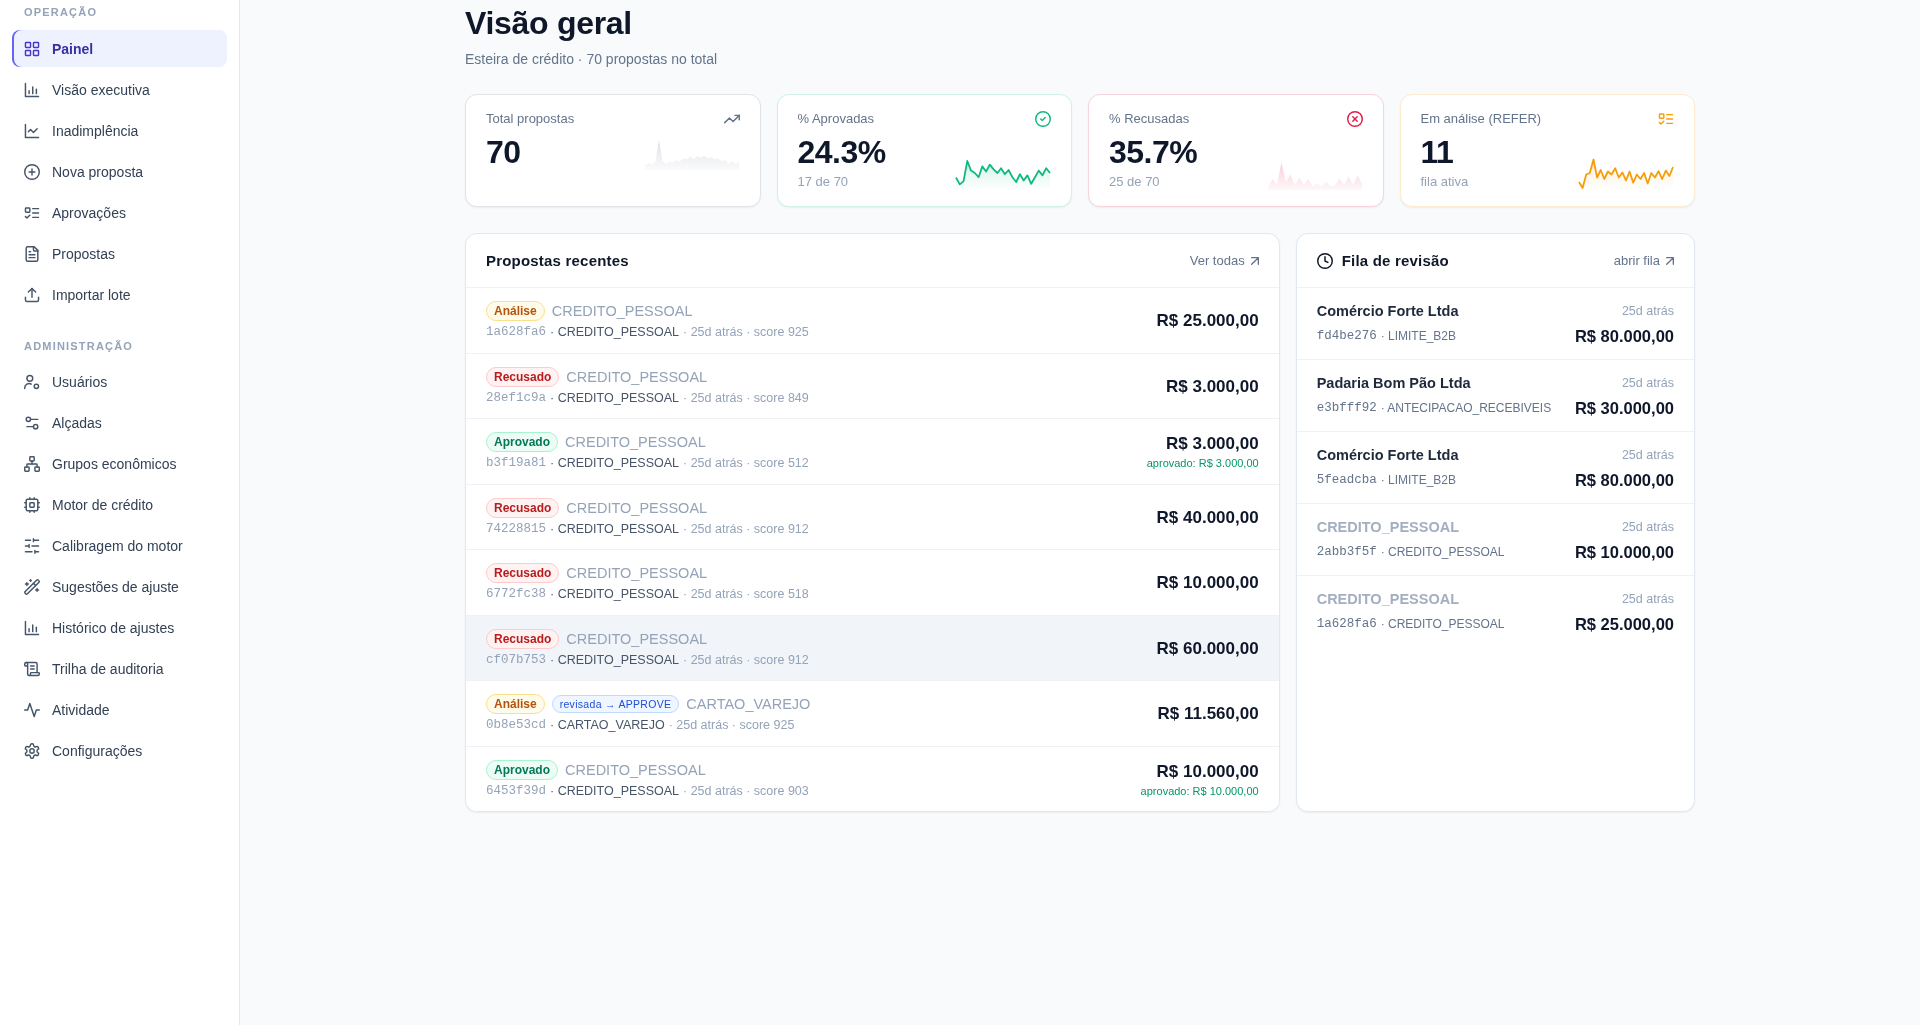  Describe the element at coordinates (1495, 540) in the screenshot. I see `queue-item: CREDITO_PESSOAL 25d atrás 2abb3f5f · CREDITO_PESSOAL R$ 10.000,00` at that location.